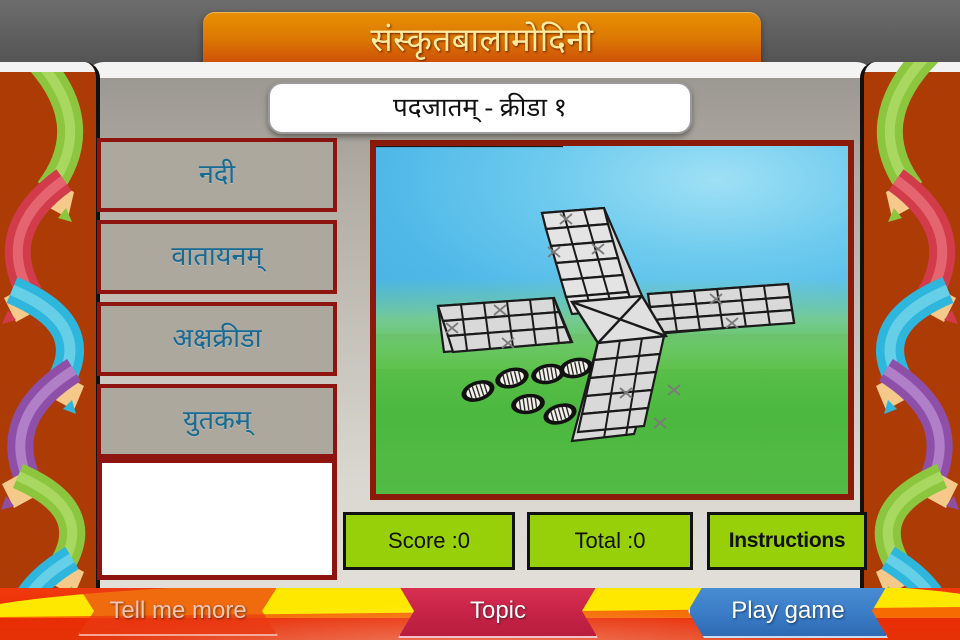 The image size is (960, 640). Describe the element at coordinates (498, 610) in the screenshot. I see `topic-label: Topic` at that location.